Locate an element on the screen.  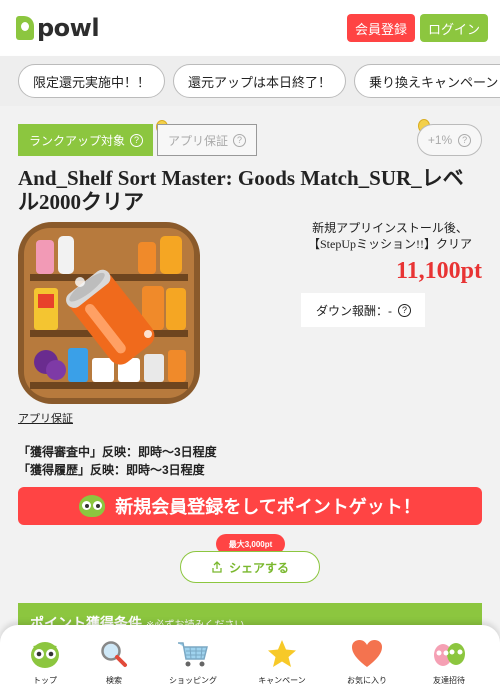
friends-icon is located at coordinates (449, 654).